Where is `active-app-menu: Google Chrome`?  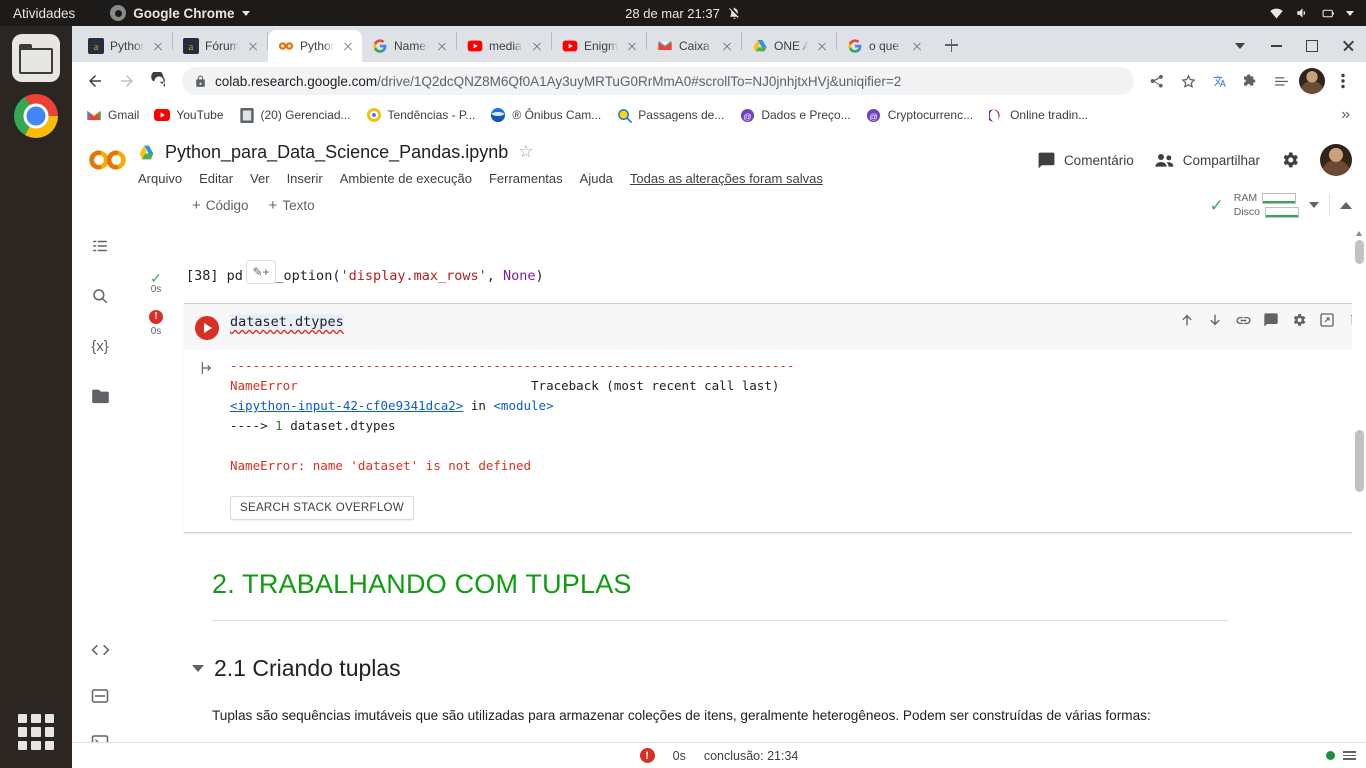
active-app-menu: Google Chrome is located at coordinates (180, 13).